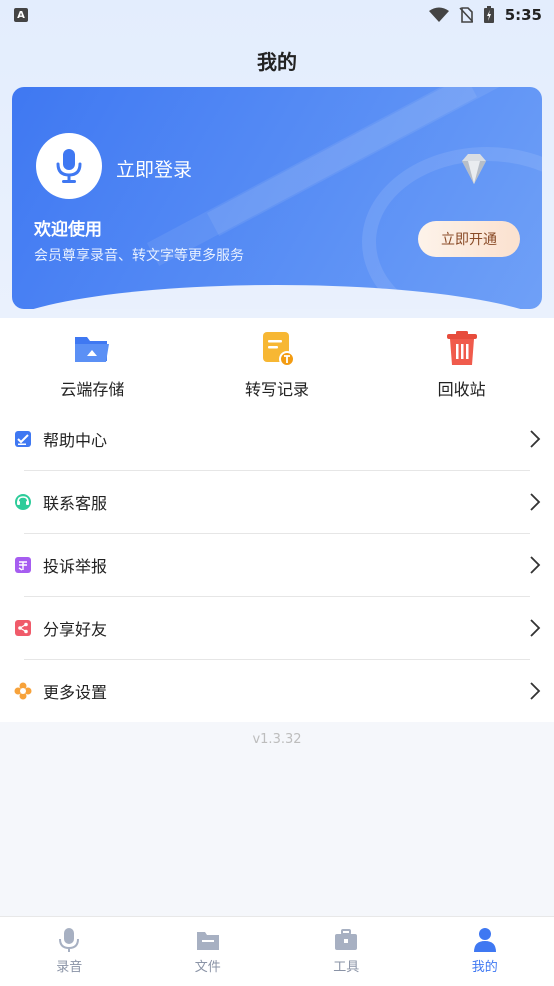 The height and width of the screenshot is (986, 554). Describe the element at coordinates (277, 501) in the screenshot. I see `menu-item-contact-service: 联系客服` at that location.